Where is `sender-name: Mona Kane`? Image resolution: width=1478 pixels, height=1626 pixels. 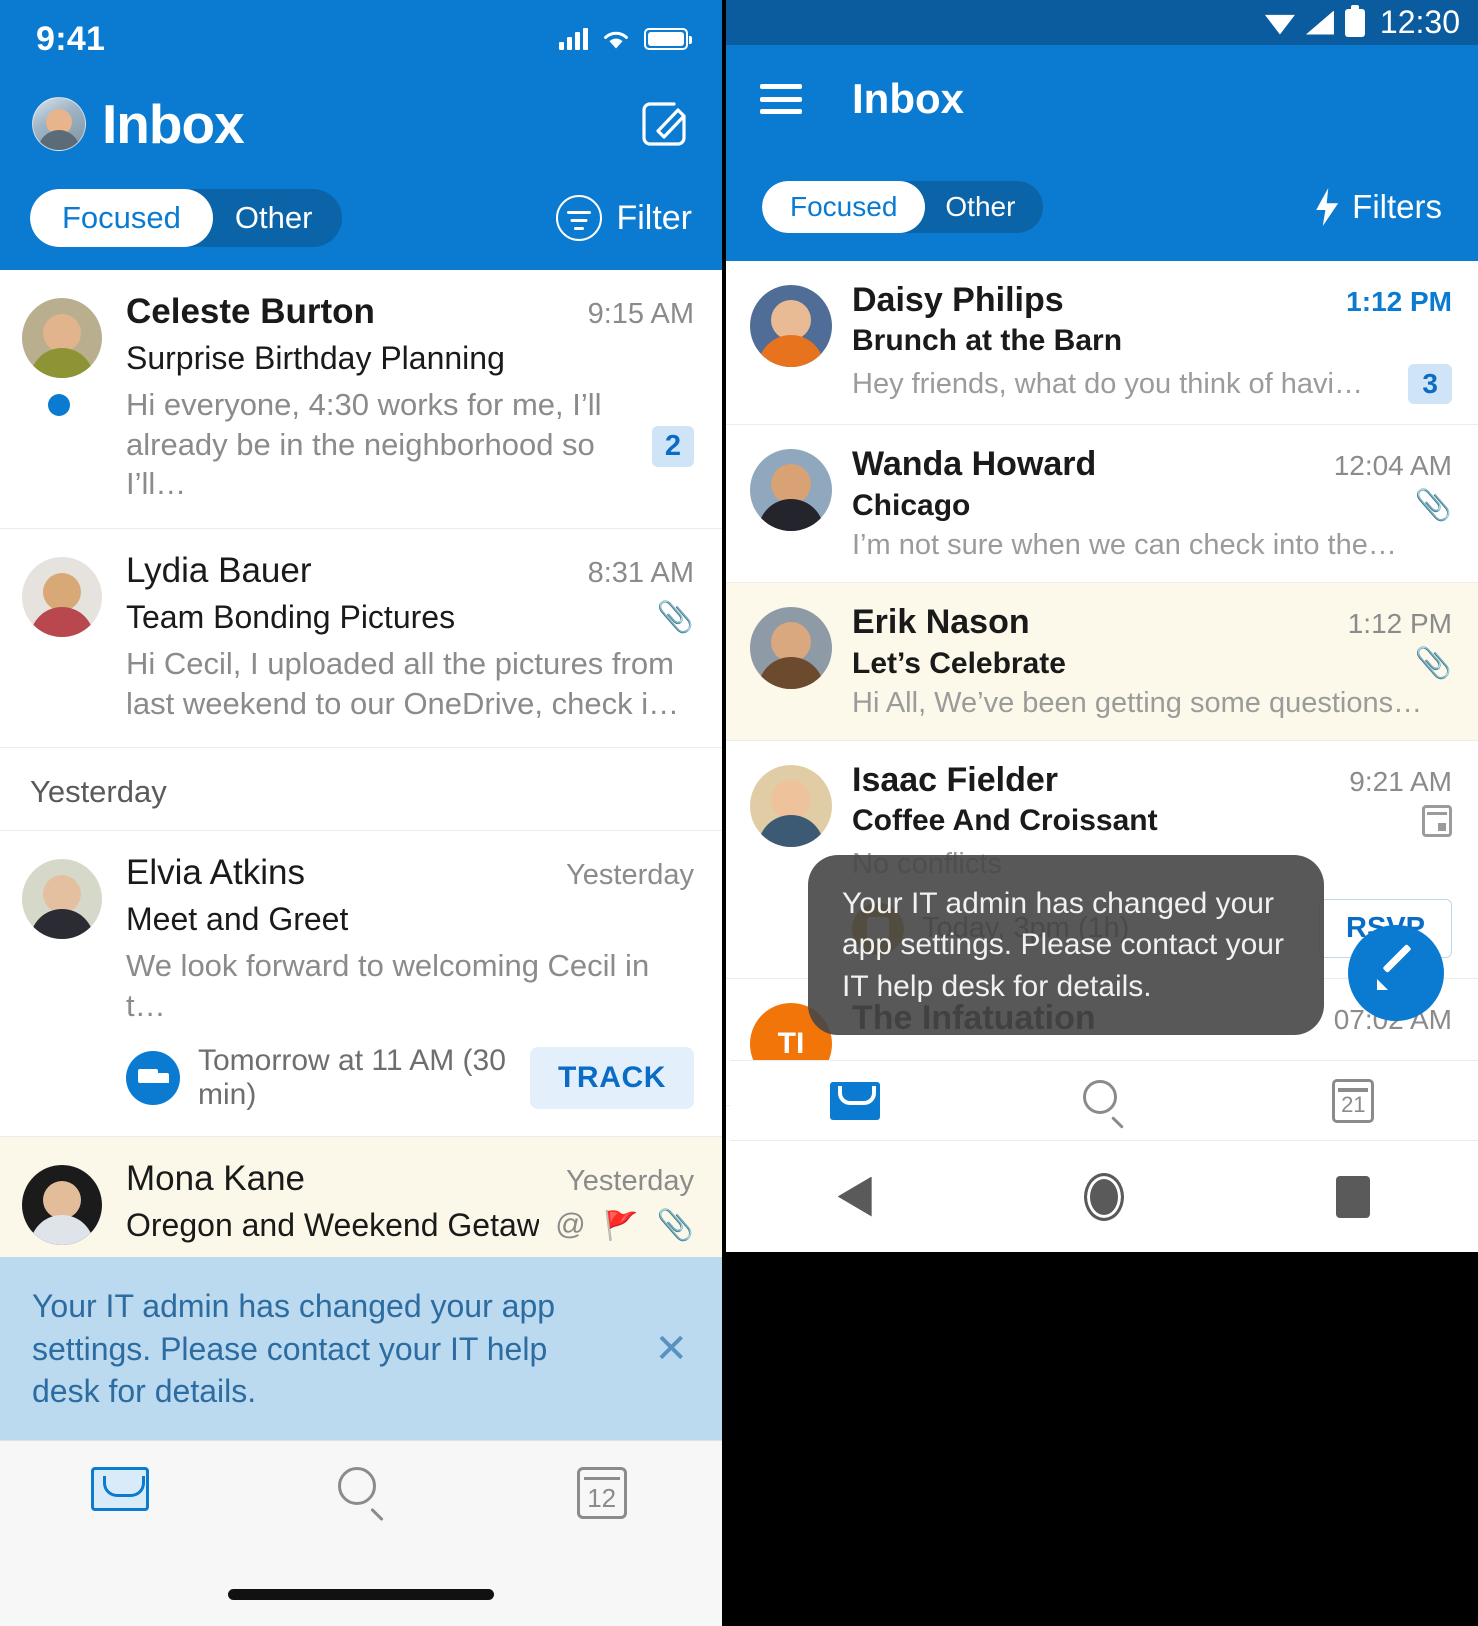 sender-name: Mona Kane is located at coordinates (216, 1178).